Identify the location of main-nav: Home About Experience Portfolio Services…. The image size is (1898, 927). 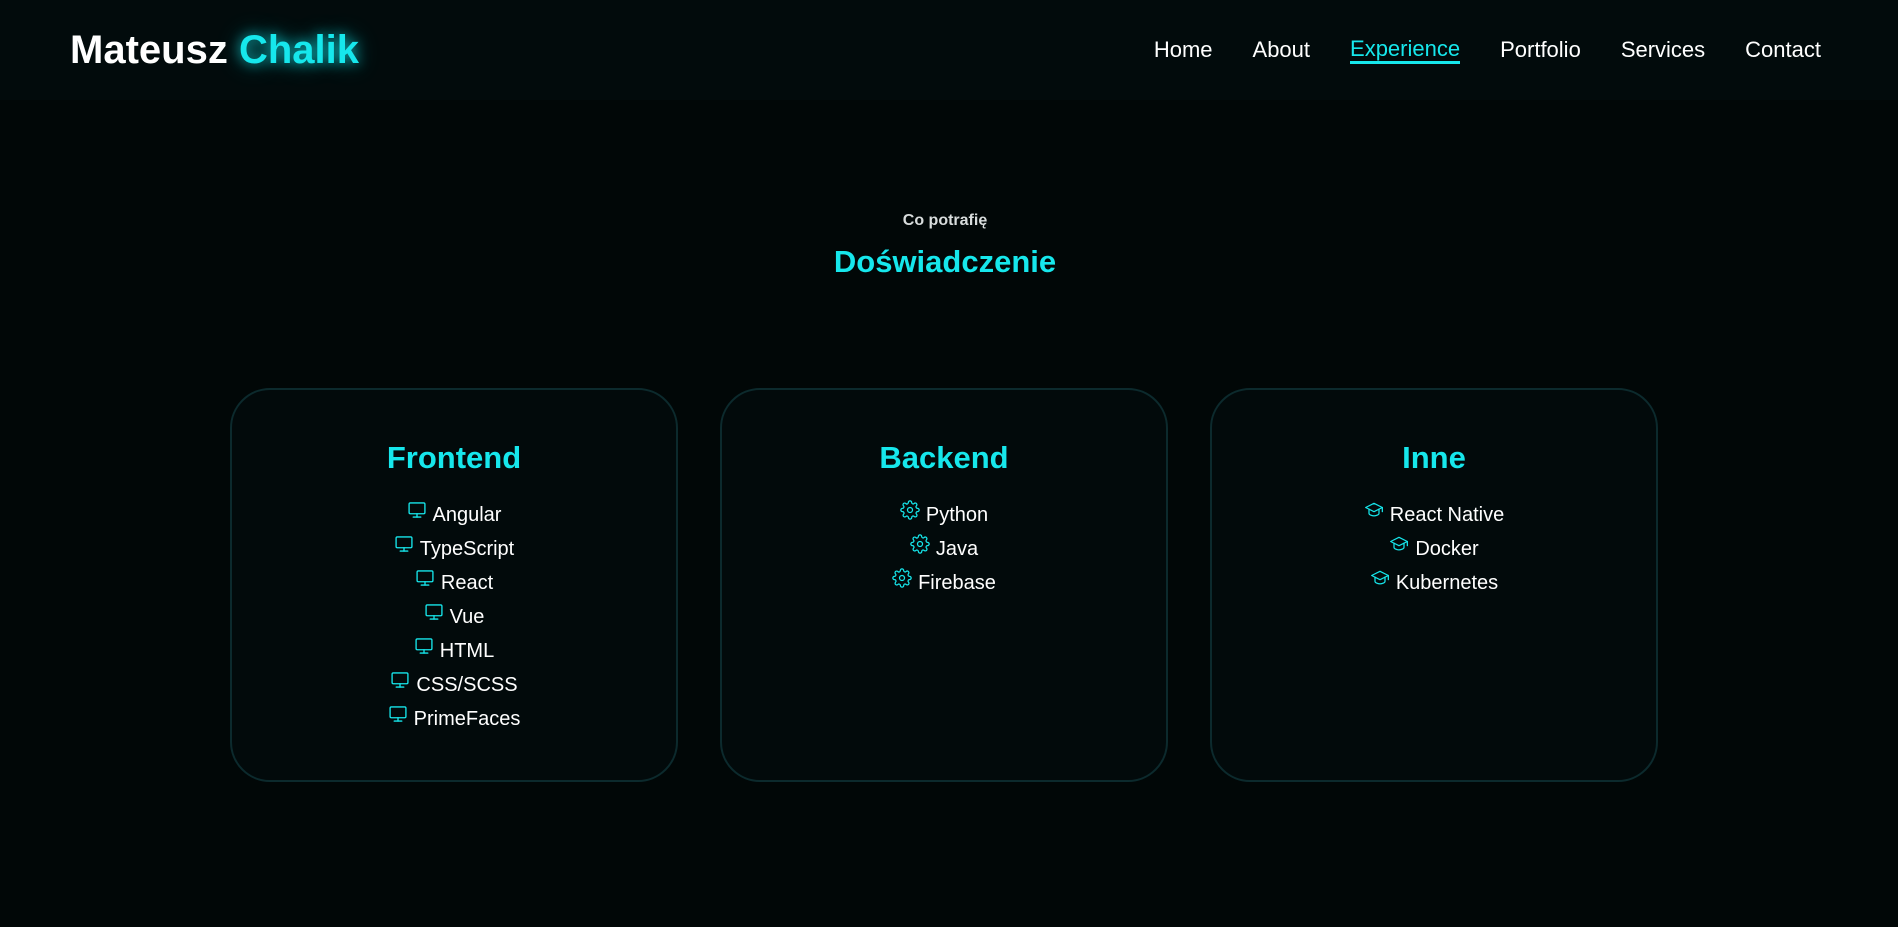
(1487, 50).